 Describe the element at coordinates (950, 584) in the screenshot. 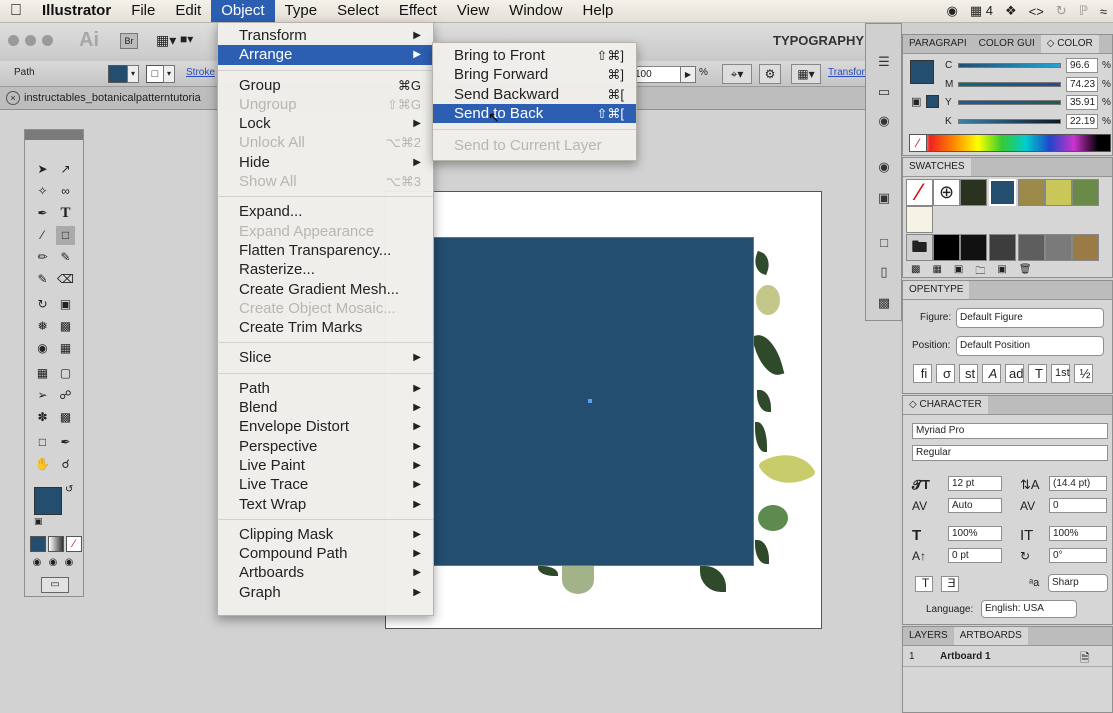

I see `strikethrough-icon: Ǝ` at that location.